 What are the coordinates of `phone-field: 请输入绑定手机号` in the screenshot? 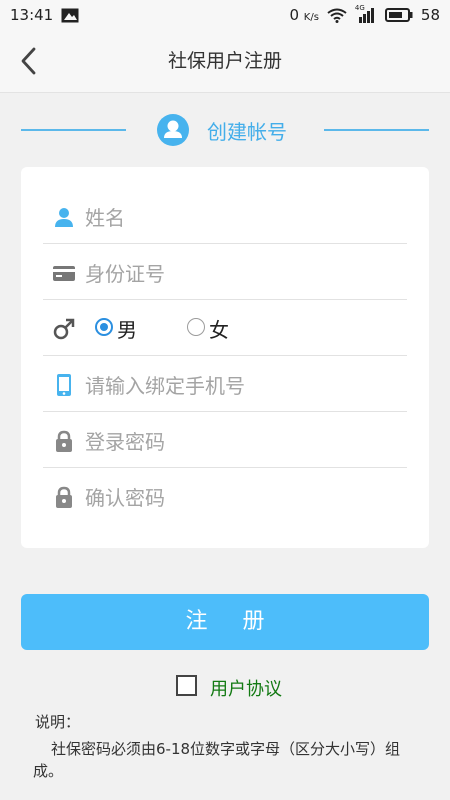 It's located at (225, 384).